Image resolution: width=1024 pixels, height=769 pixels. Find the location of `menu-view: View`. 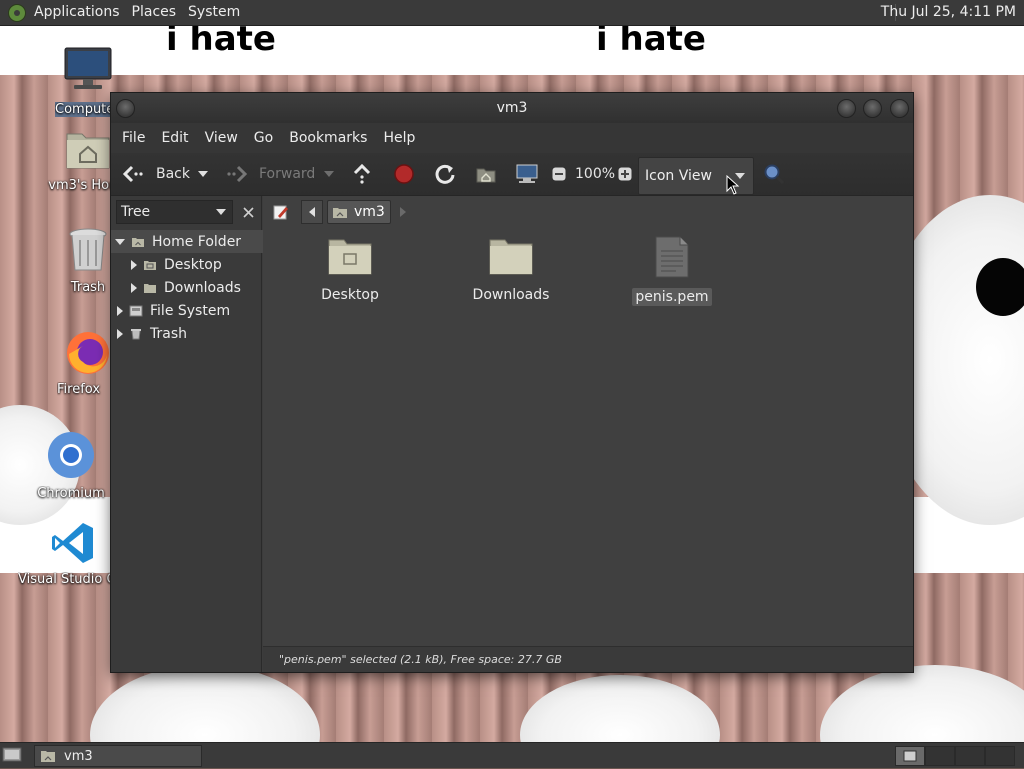

menu-view: View is located at coordinates (221, 138).